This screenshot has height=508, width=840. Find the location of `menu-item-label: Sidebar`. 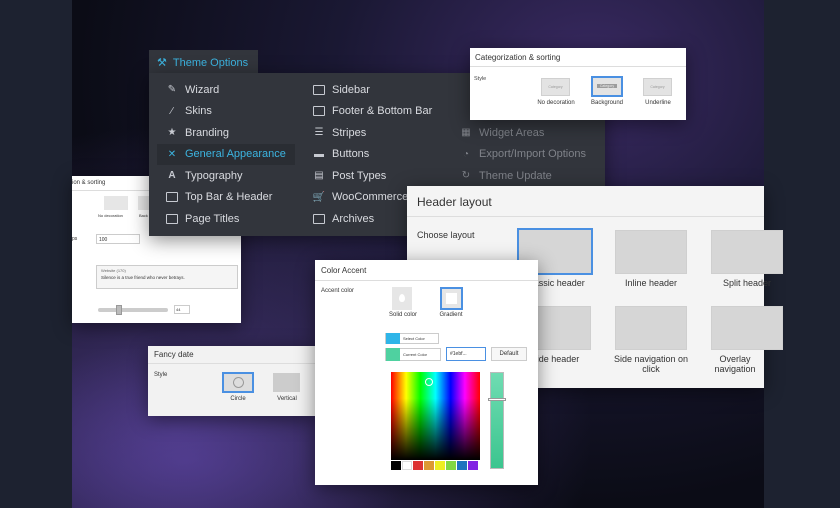

menu-item-label: Sidebar is located at coordinates (351, 89).